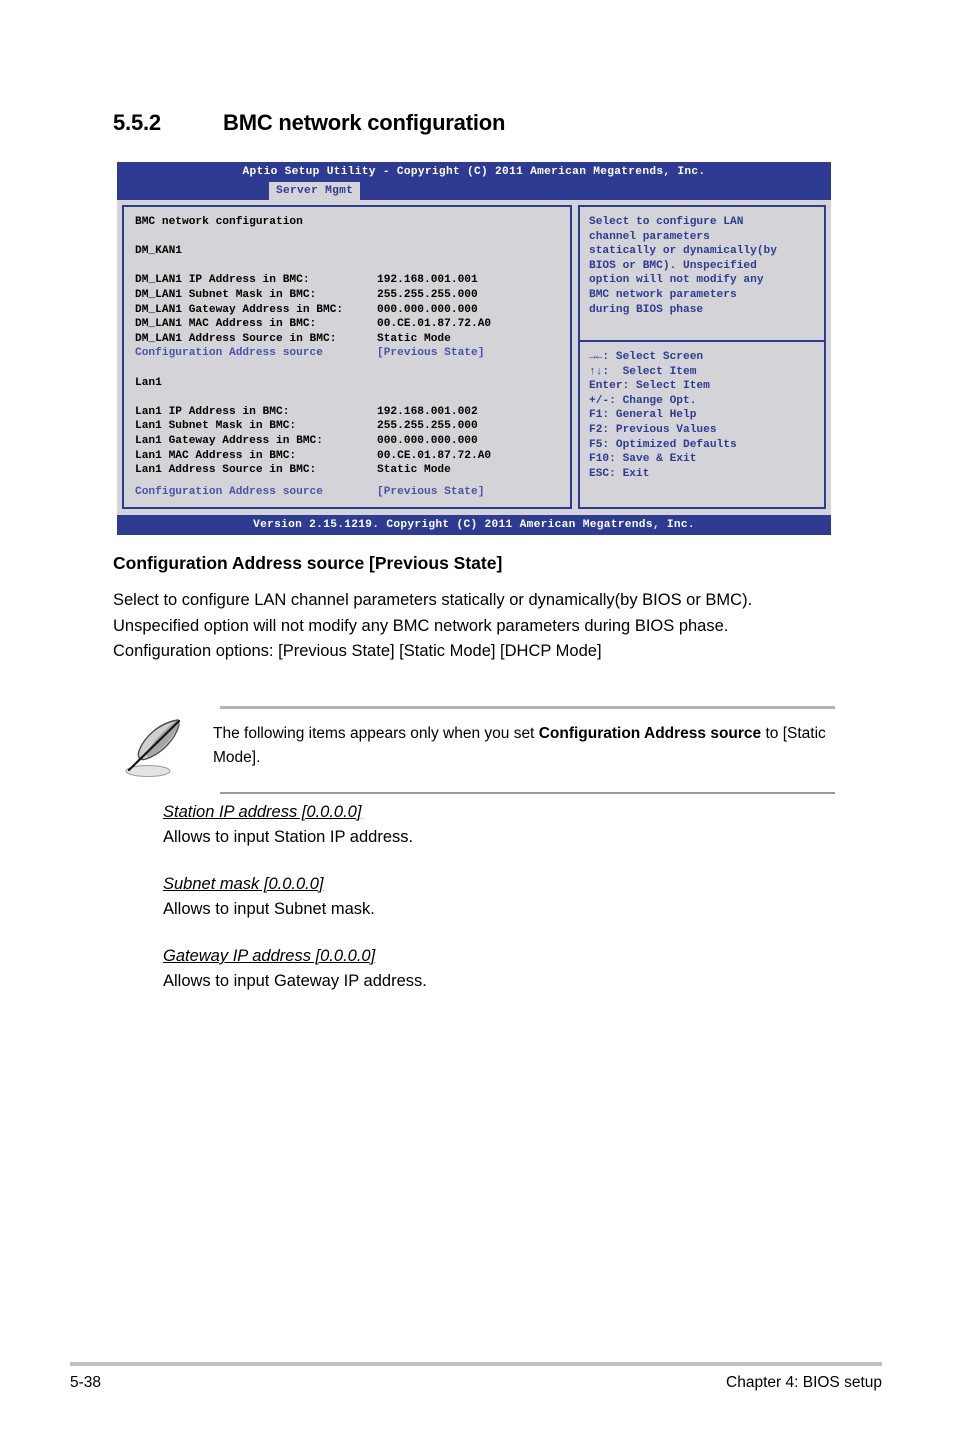 Image resolution: width=954 pixels, height=1438 pixels. Describe the element at coordinates (646, 357) in the screenshot. I see `key-select-screen: →←: Select Screen` at that location.